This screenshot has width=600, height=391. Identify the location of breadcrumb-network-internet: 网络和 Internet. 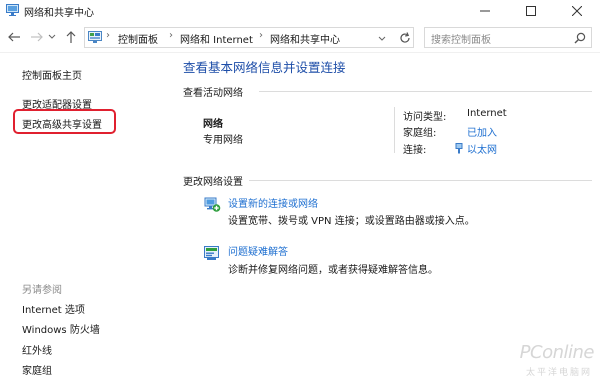
(216, 38).